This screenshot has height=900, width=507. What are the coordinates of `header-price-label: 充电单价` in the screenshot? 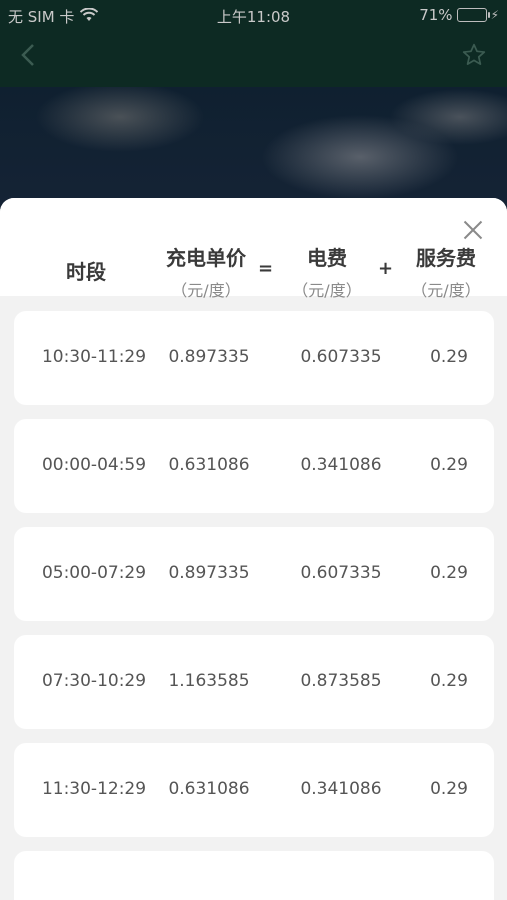 It's located at (206, 258).